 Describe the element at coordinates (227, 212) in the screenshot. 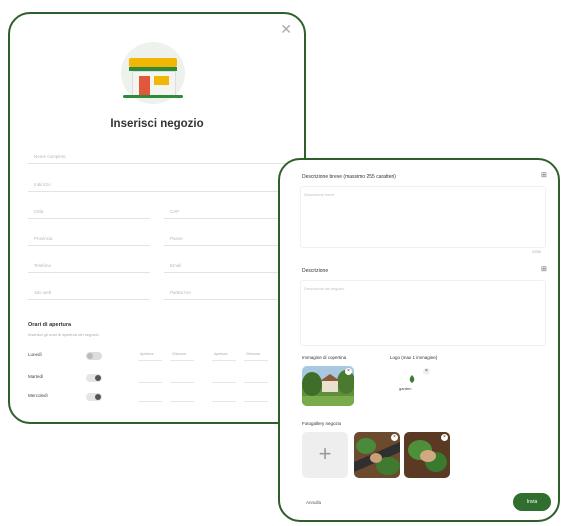

I see `postcode-field: CAP` at that location.